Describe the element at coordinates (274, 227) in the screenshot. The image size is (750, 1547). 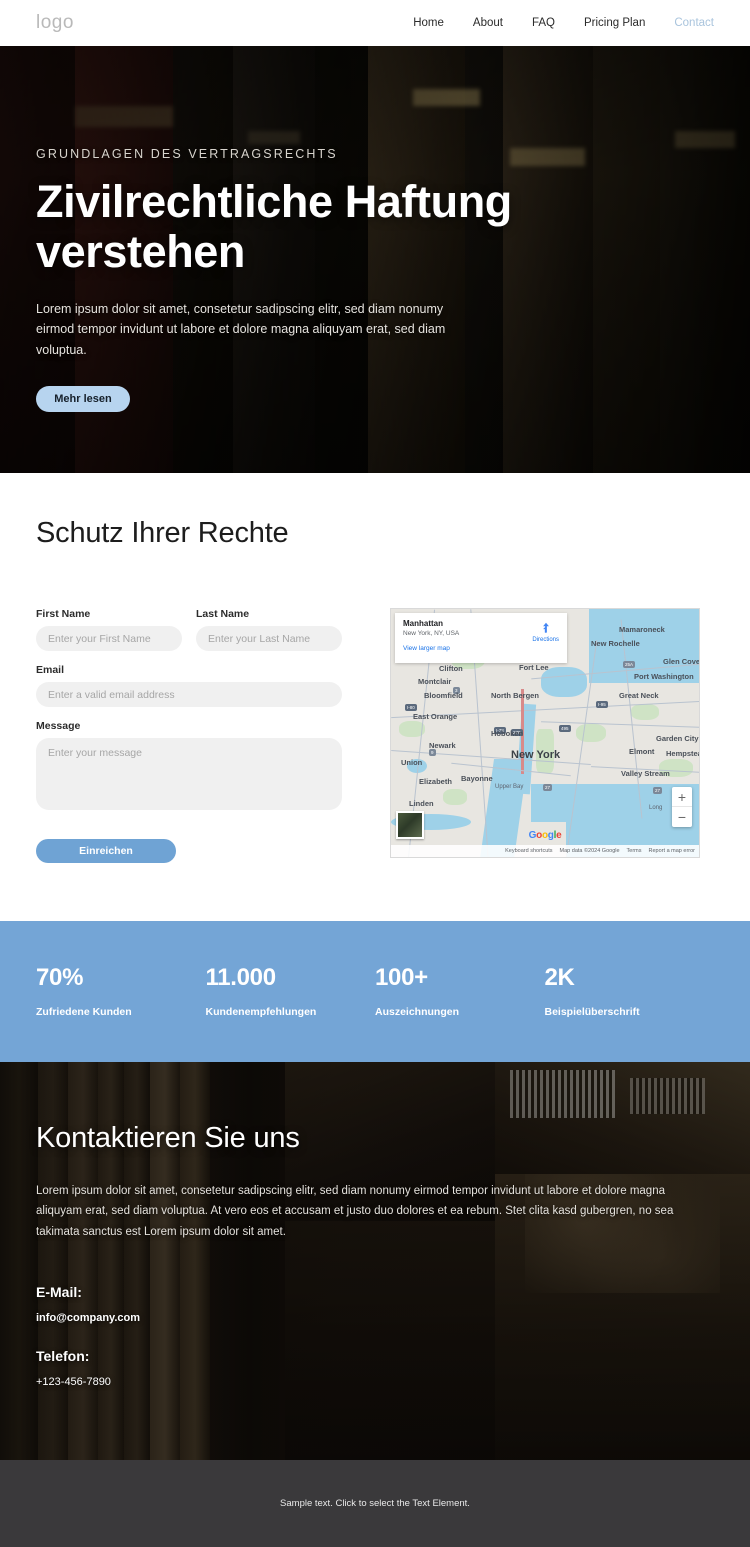
I see `hero-title: Zivilrechtliche Haftung verstehen` at that location.